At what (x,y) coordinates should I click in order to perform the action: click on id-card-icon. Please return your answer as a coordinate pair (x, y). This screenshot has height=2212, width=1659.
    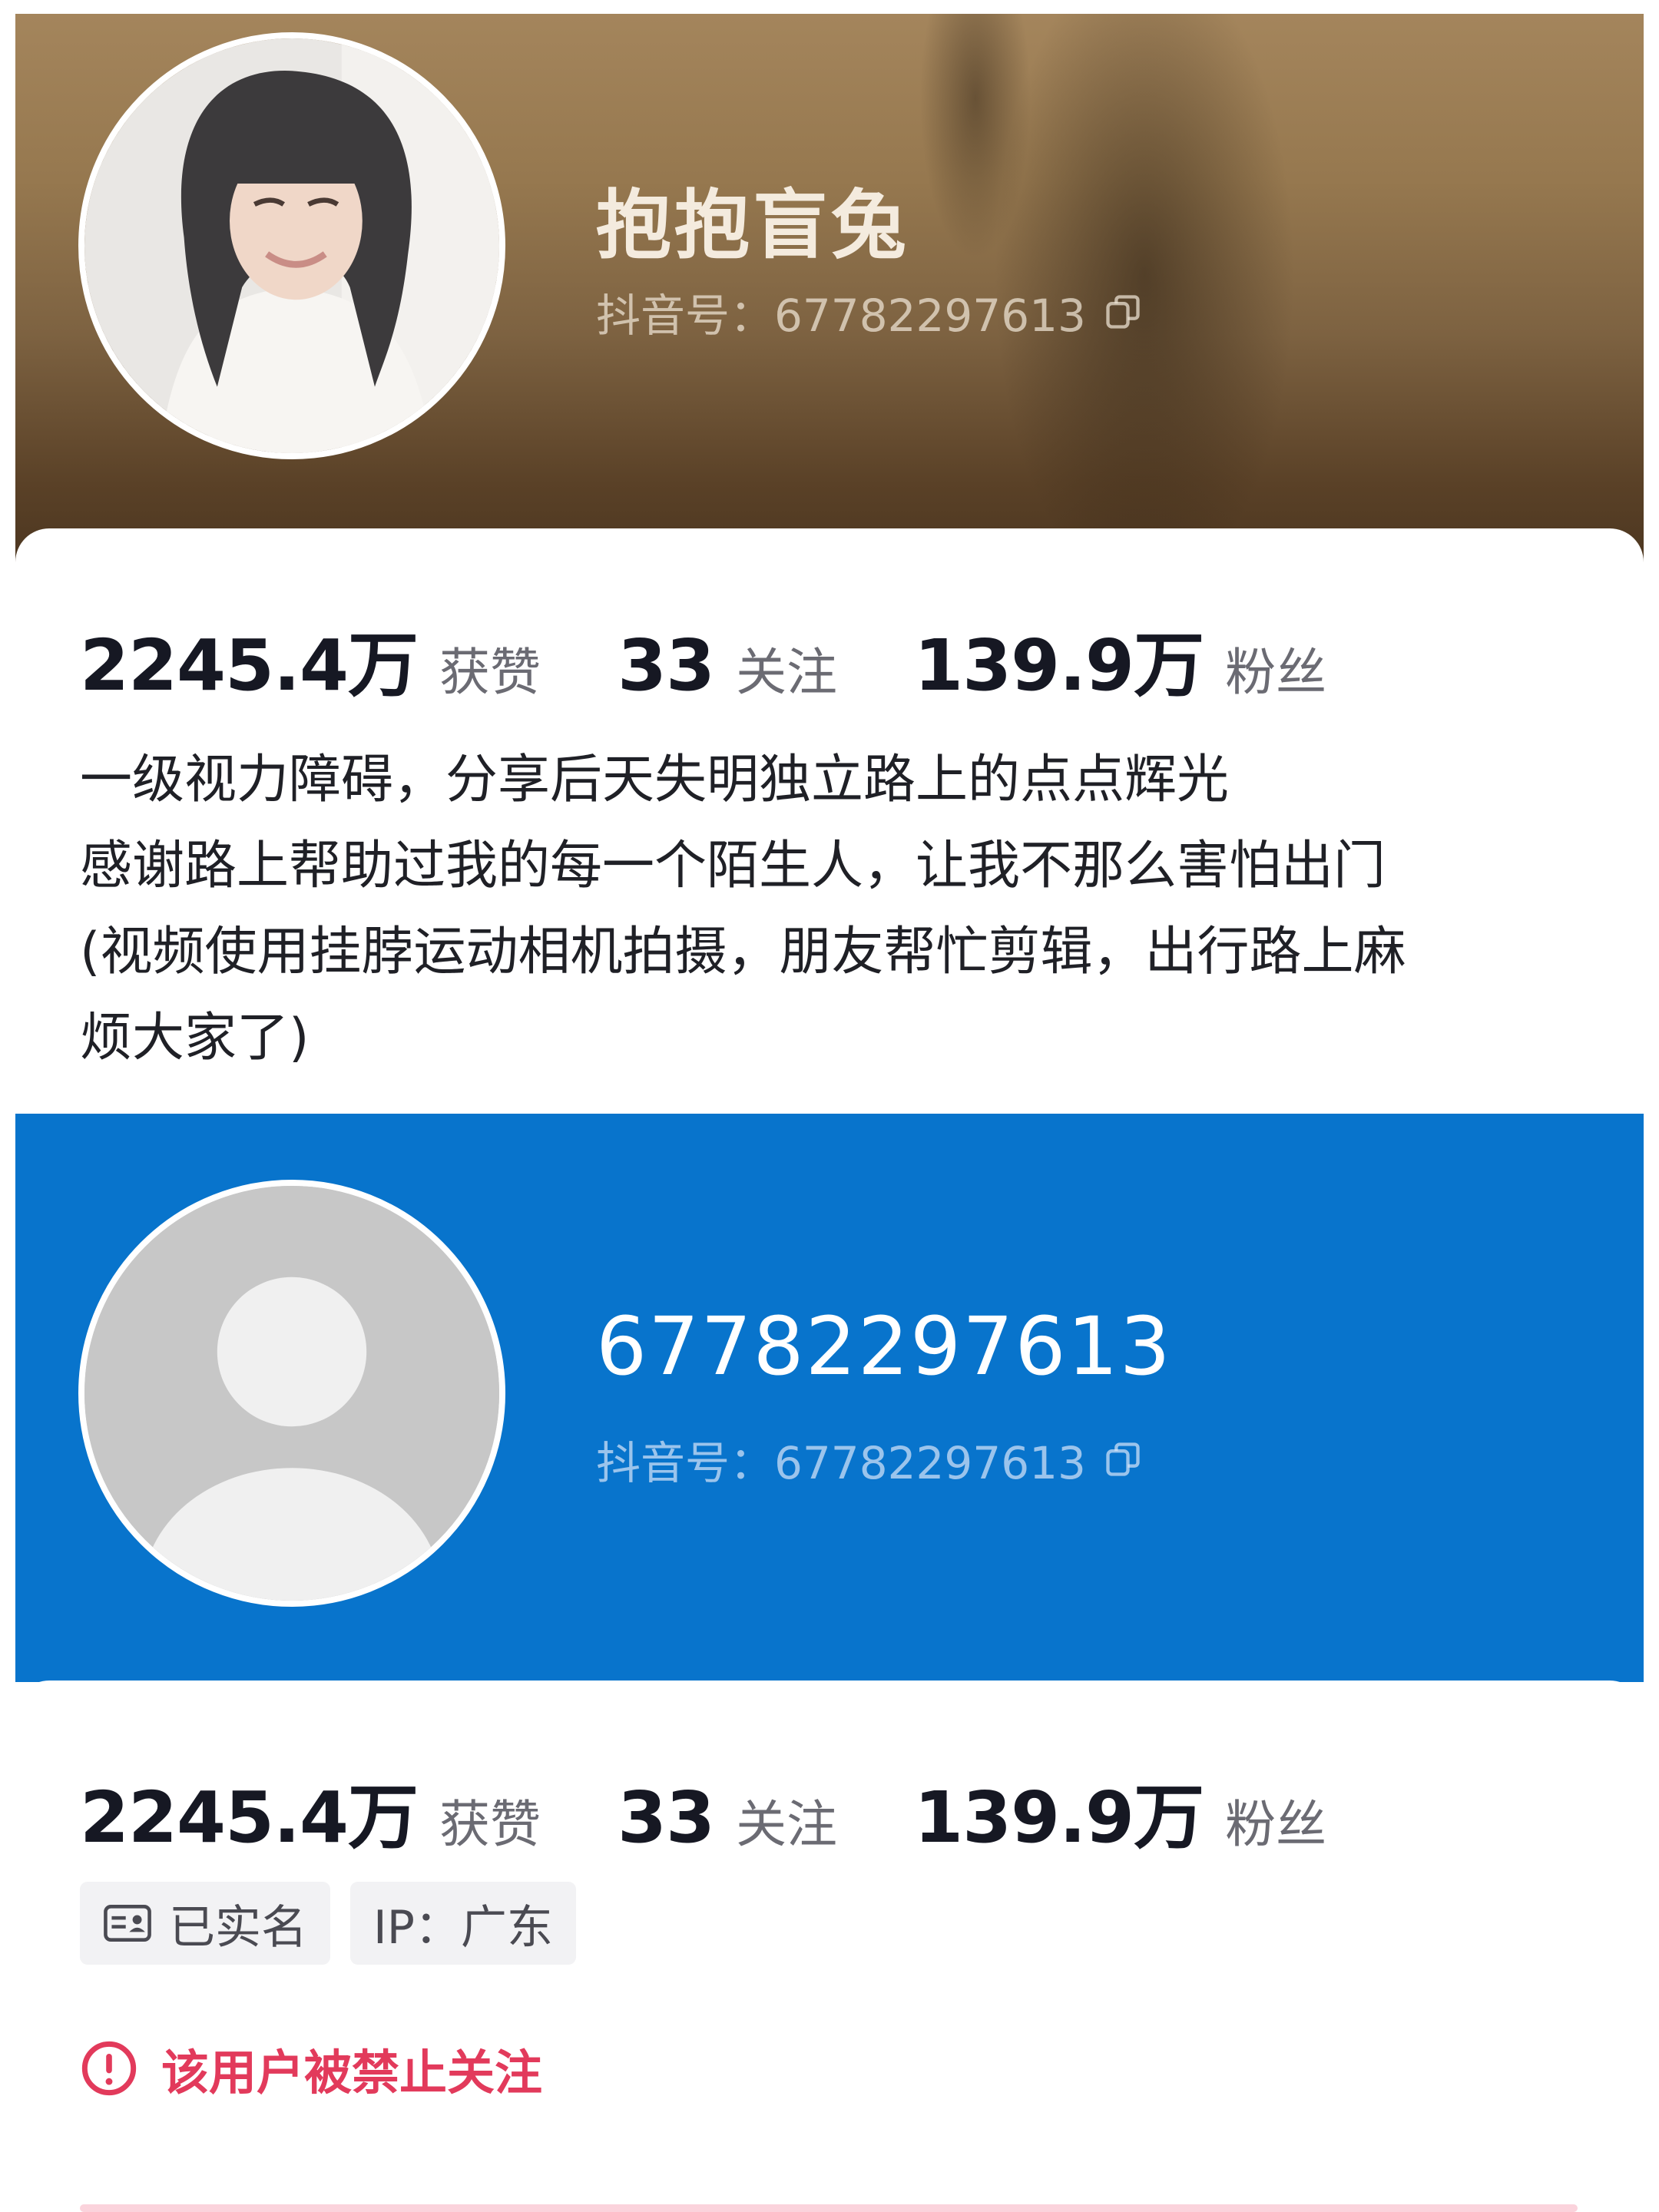
    Looking at the image, I should click on (127, 1924).